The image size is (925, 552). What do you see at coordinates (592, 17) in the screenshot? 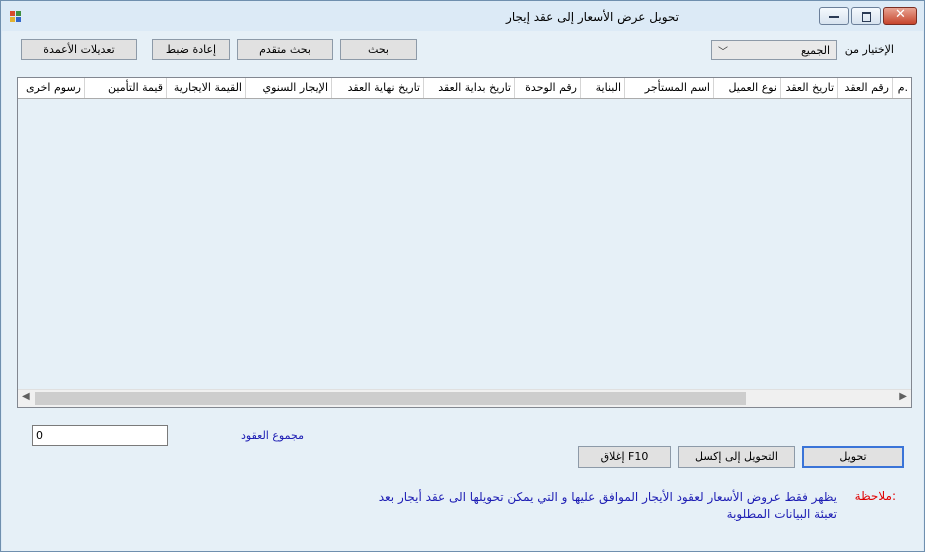
I see `window-title: تحويل عرض الأسعار إلى عقد إيجار` at bounding box center [592, 17].